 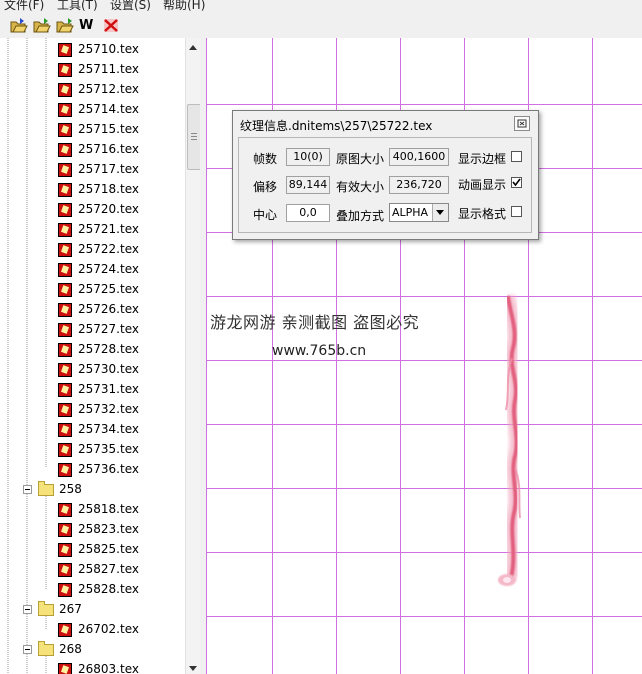 I want to click on tree-file-row: 25736.tex, so click(x=92, y=470).